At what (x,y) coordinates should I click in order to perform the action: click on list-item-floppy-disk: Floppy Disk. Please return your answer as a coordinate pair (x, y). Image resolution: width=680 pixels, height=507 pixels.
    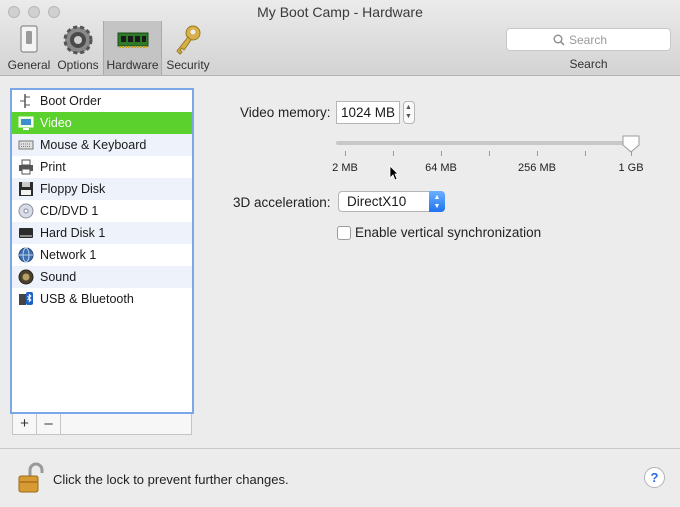
    Looking at the image, I should click on (102, 189).